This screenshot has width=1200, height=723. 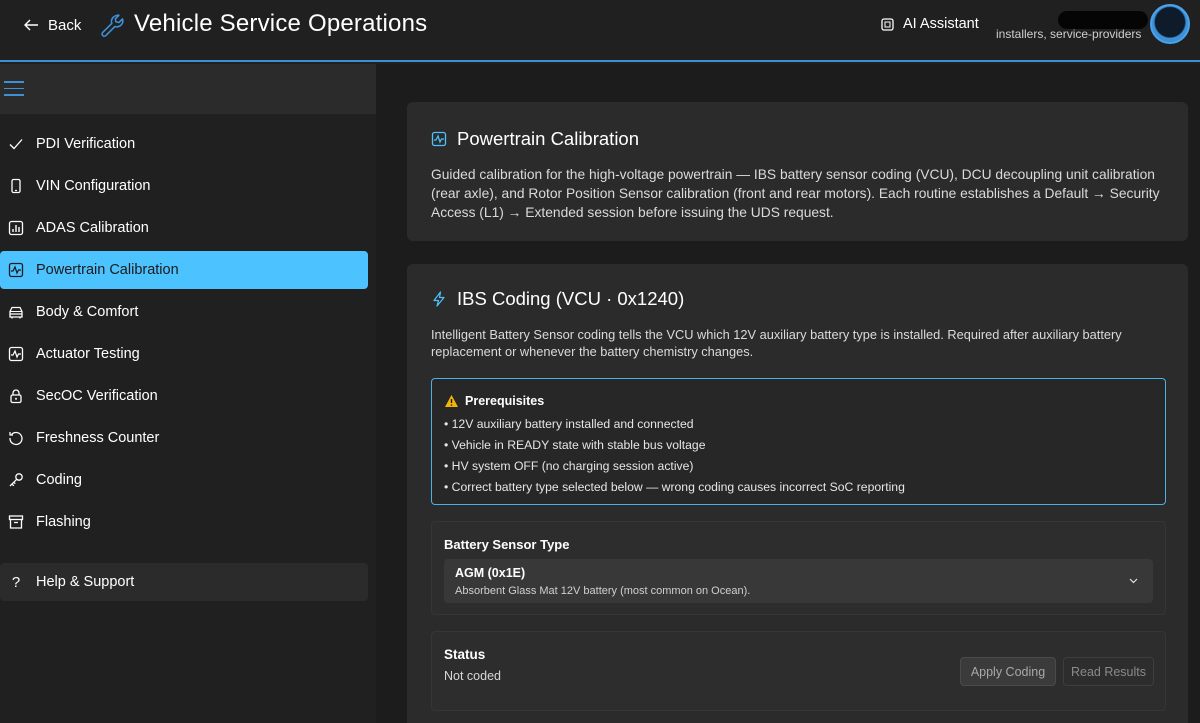 I want to click on ibs-title: IBS Coding (VCU · 0x1240), so click(x=571, y=298).